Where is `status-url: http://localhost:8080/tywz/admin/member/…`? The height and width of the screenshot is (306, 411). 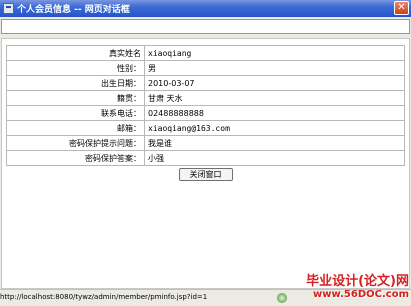
status-url: http://localhost:8080/tywz/admin/member/… is located at coordinates (104, 297).